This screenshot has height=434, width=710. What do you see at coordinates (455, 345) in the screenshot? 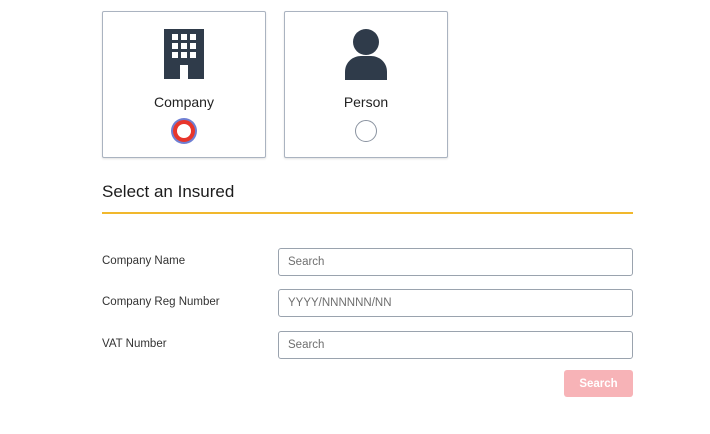
I see `vat-number-input` at bounding box center [455, 345].